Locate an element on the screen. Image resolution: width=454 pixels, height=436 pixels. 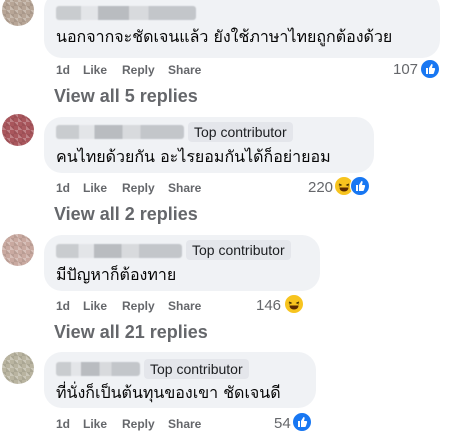
view-replies-link: View all 2 replies is located at coordinates (126, 214).